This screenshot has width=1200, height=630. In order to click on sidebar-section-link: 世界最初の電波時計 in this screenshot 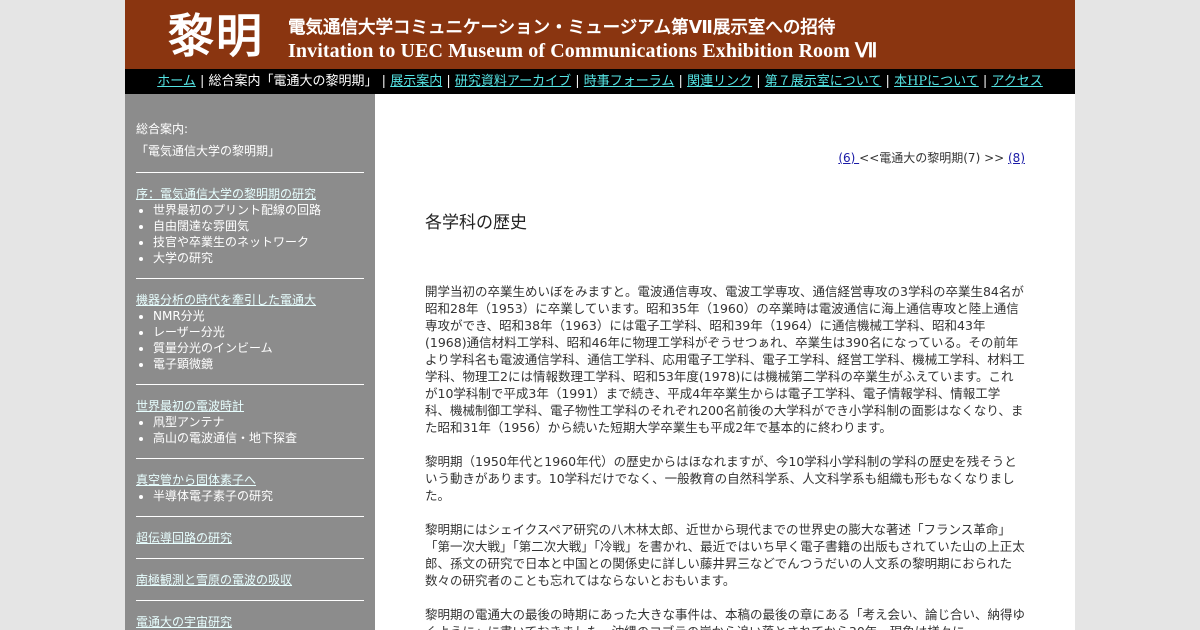, I will do `click(250, 406)`.